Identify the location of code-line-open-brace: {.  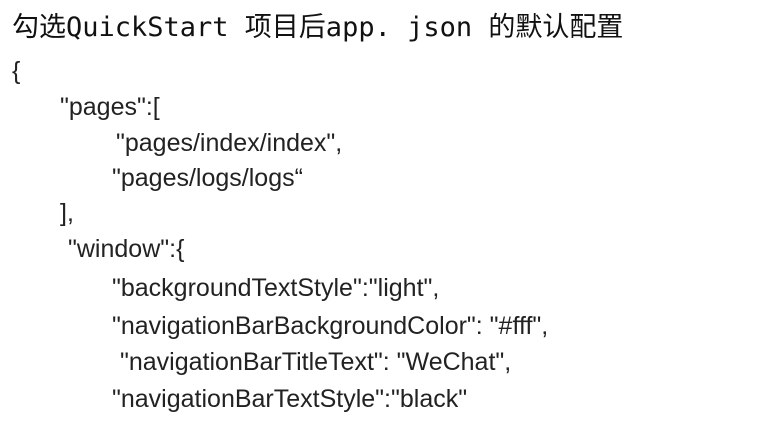
(16, 71).